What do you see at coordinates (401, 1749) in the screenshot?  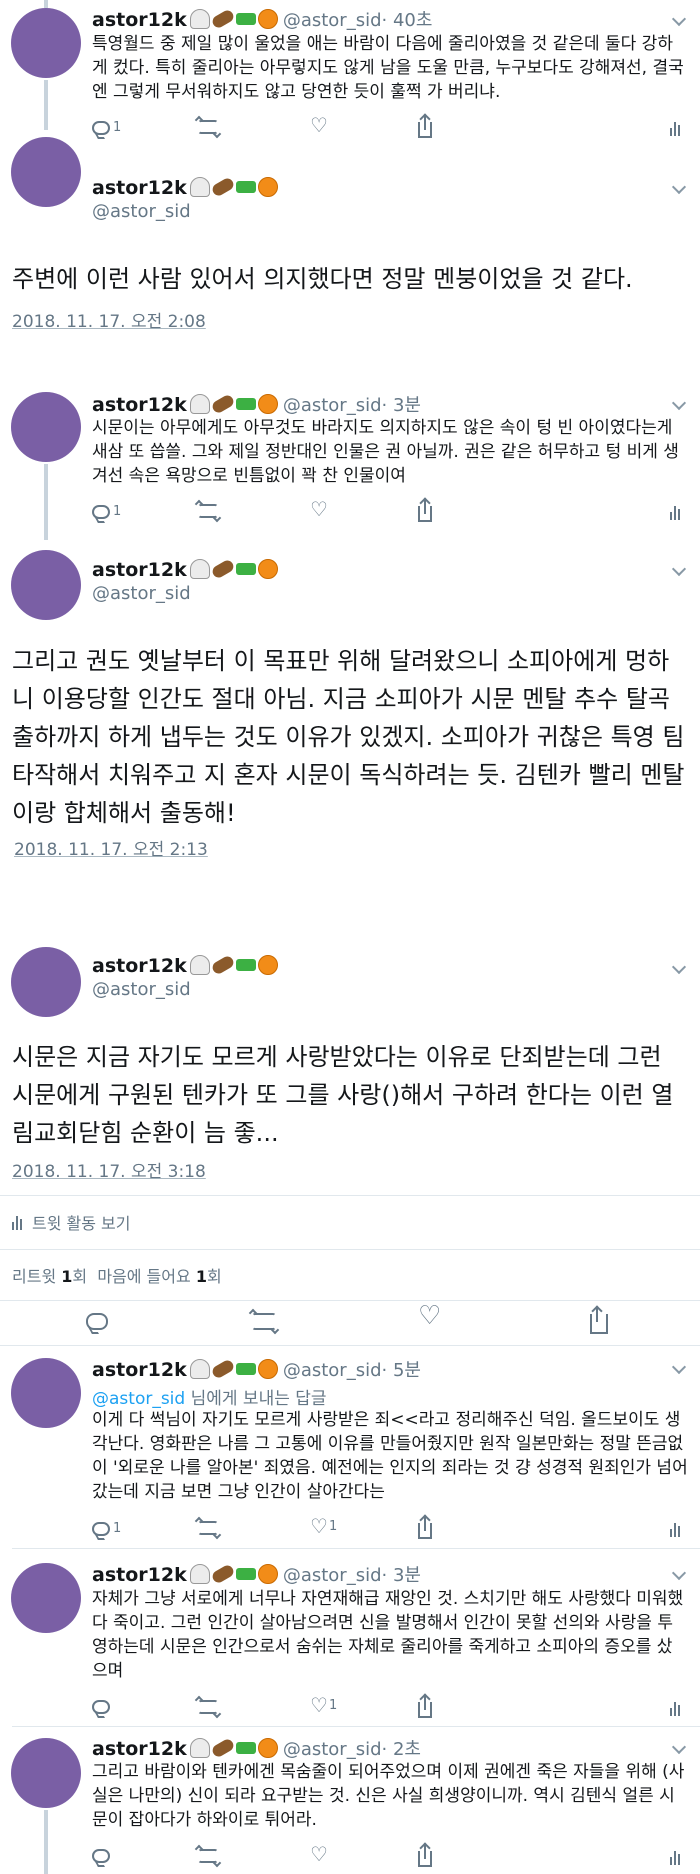 I see `relative-time: · 2초` at bounding box center [401, 1749].